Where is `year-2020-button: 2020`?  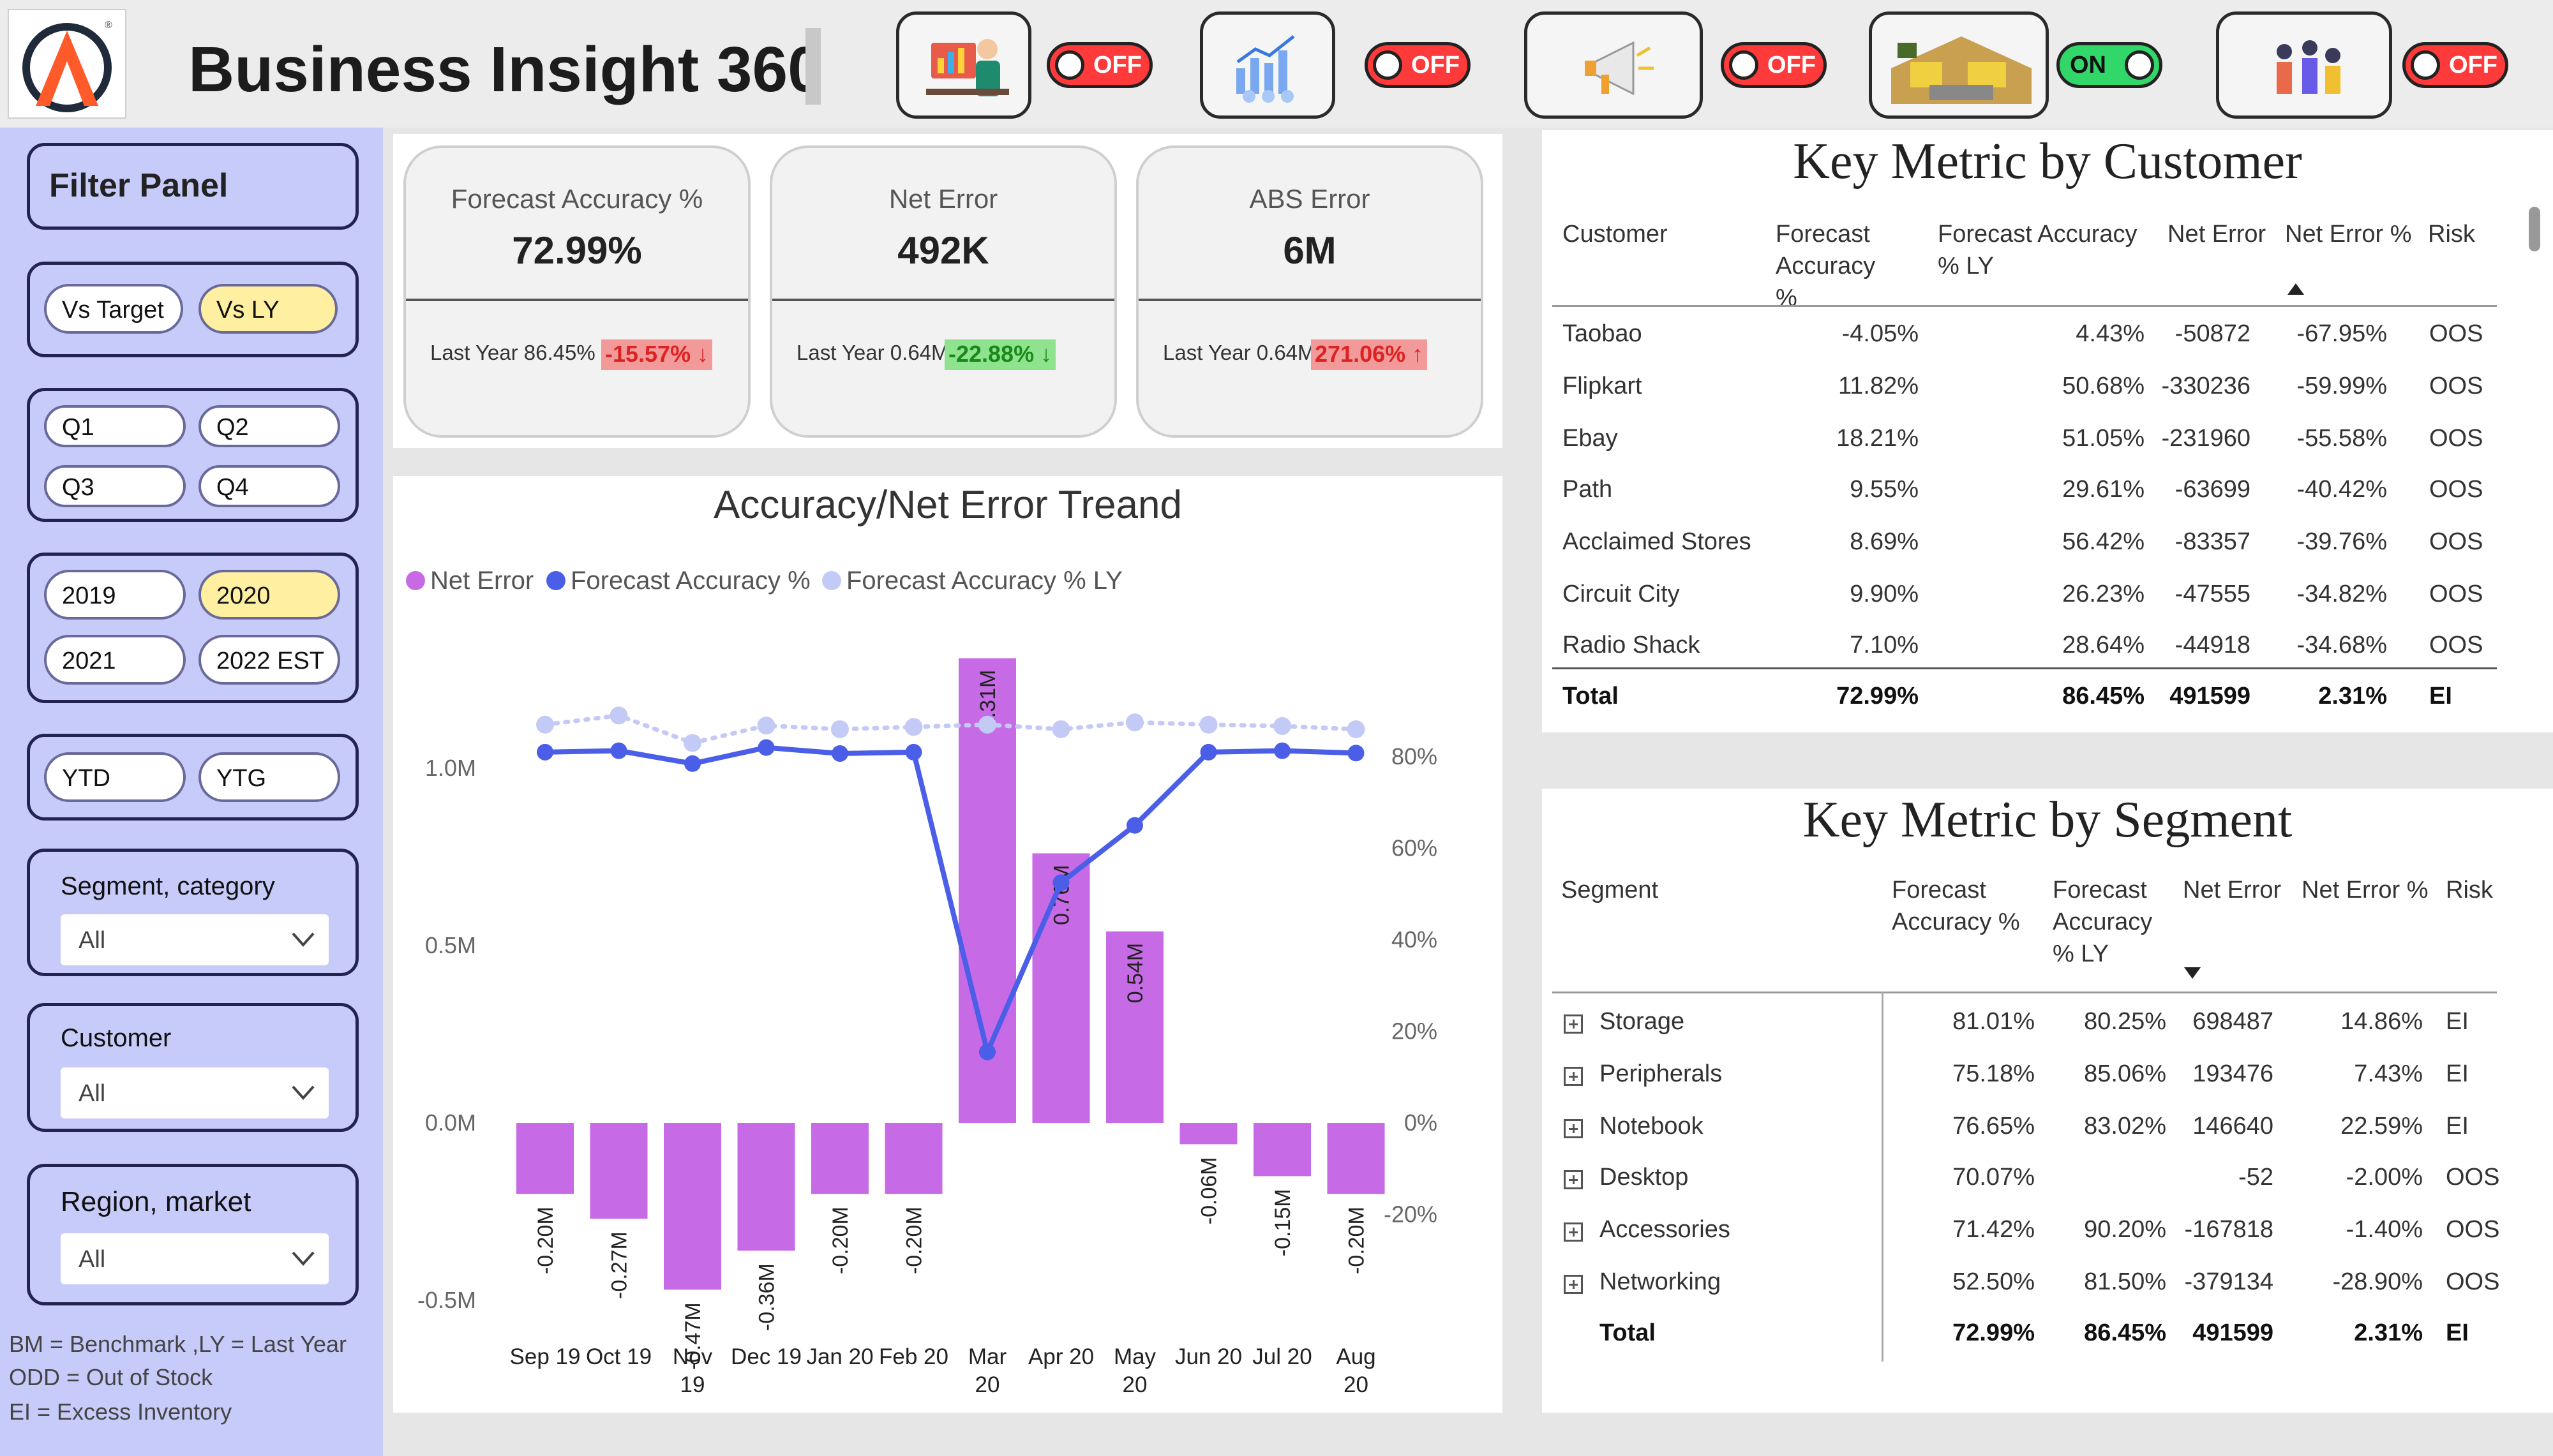
year-2020-button: 2020 is located at coordinates (269, 595).